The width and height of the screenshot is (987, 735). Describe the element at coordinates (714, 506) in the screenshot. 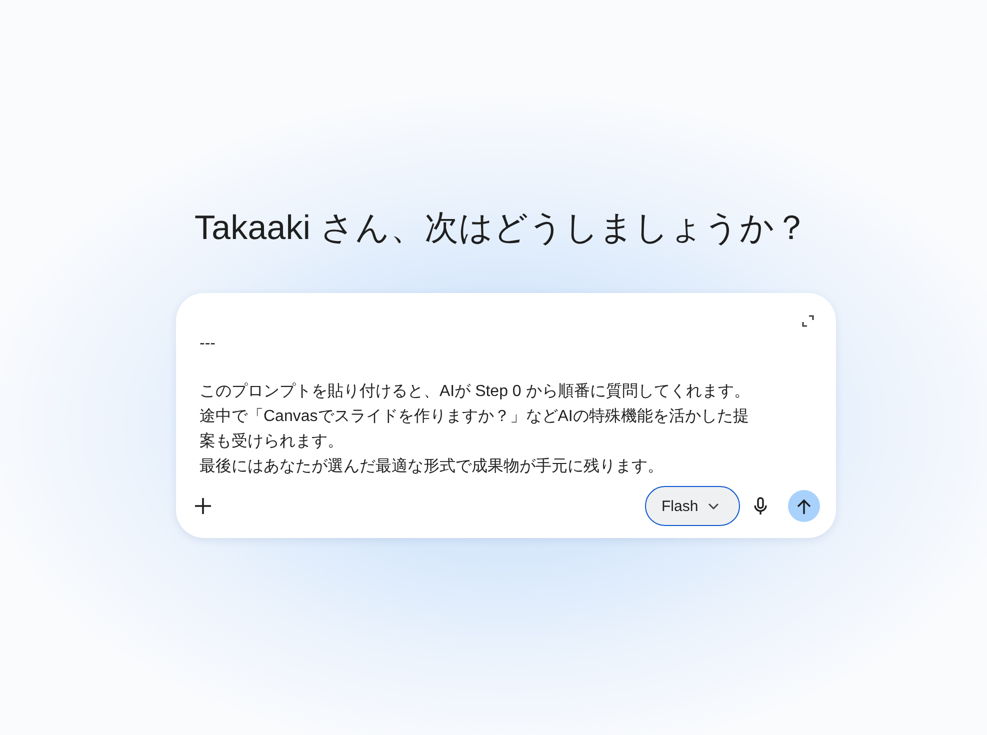

I see `chevron-down-icon` at that location.